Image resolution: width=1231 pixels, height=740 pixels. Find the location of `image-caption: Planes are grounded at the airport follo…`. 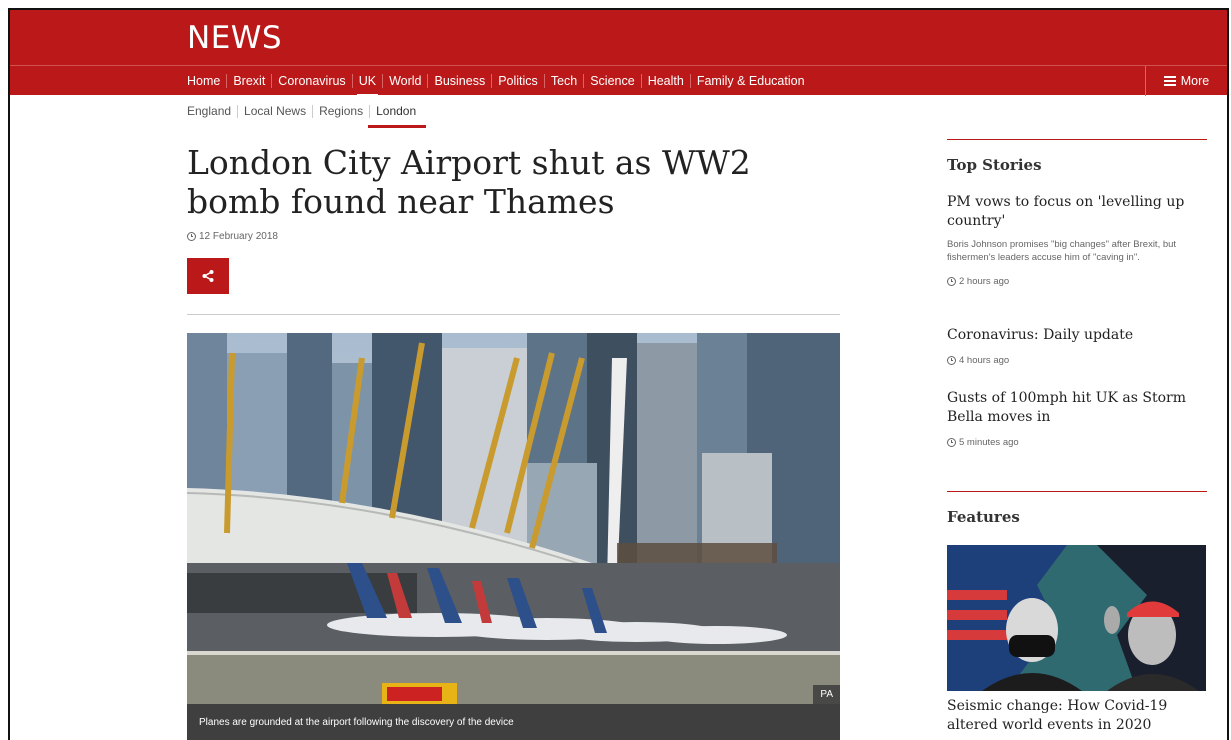

image-caption: Planes are grounded at the airport follo… is located at coordinates (513, 722).